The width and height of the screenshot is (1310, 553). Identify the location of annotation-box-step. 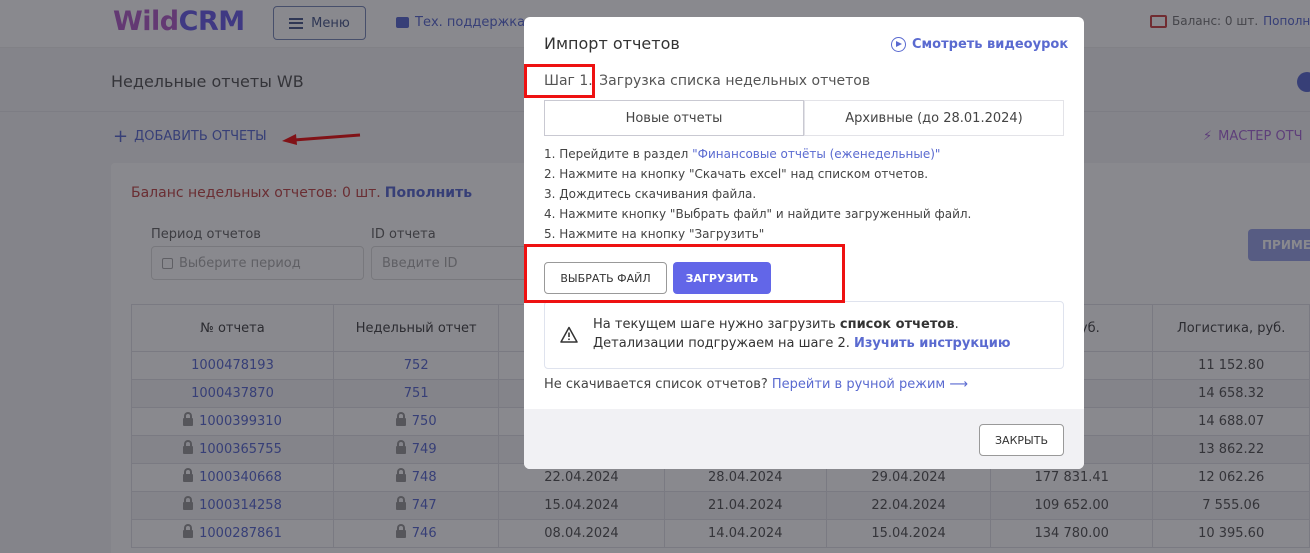
(559, 81).